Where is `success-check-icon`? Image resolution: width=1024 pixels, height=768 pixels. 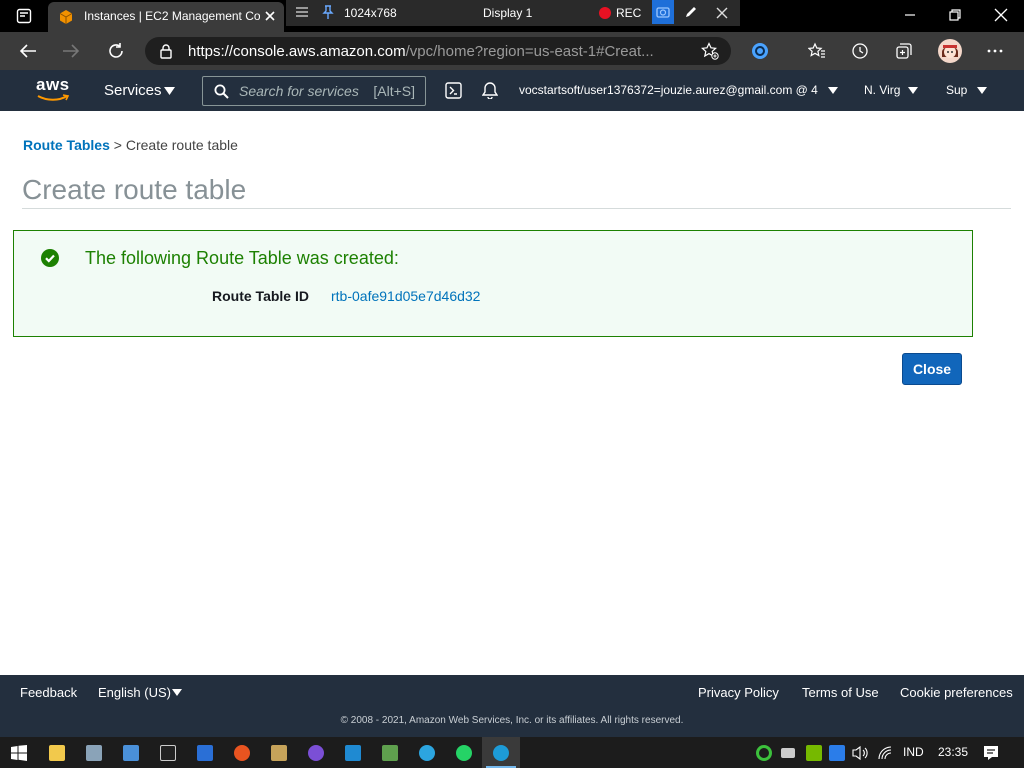
success-check-icon is located at coordinates (50, 258).